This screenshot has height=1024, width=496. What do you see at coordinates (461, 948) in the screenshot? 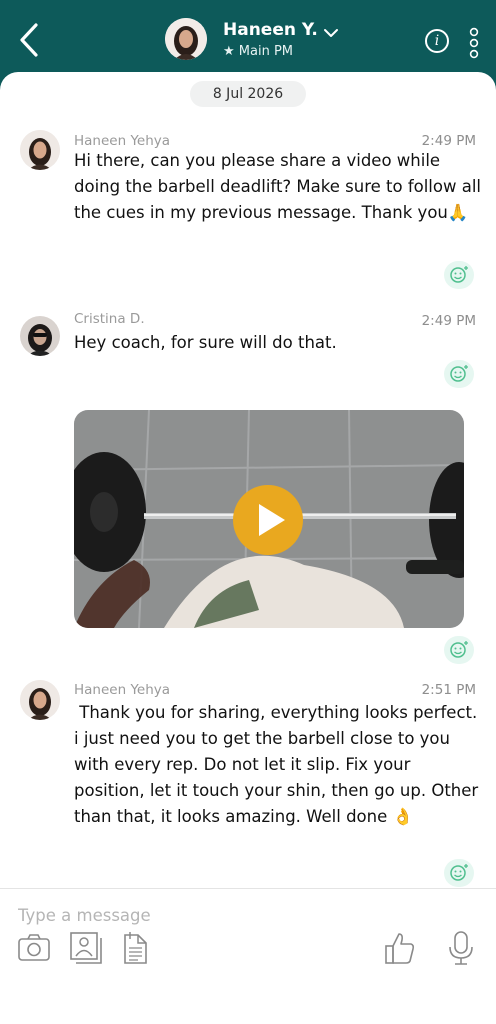
I see `microphone-icon` at bounding box center [461, 948].